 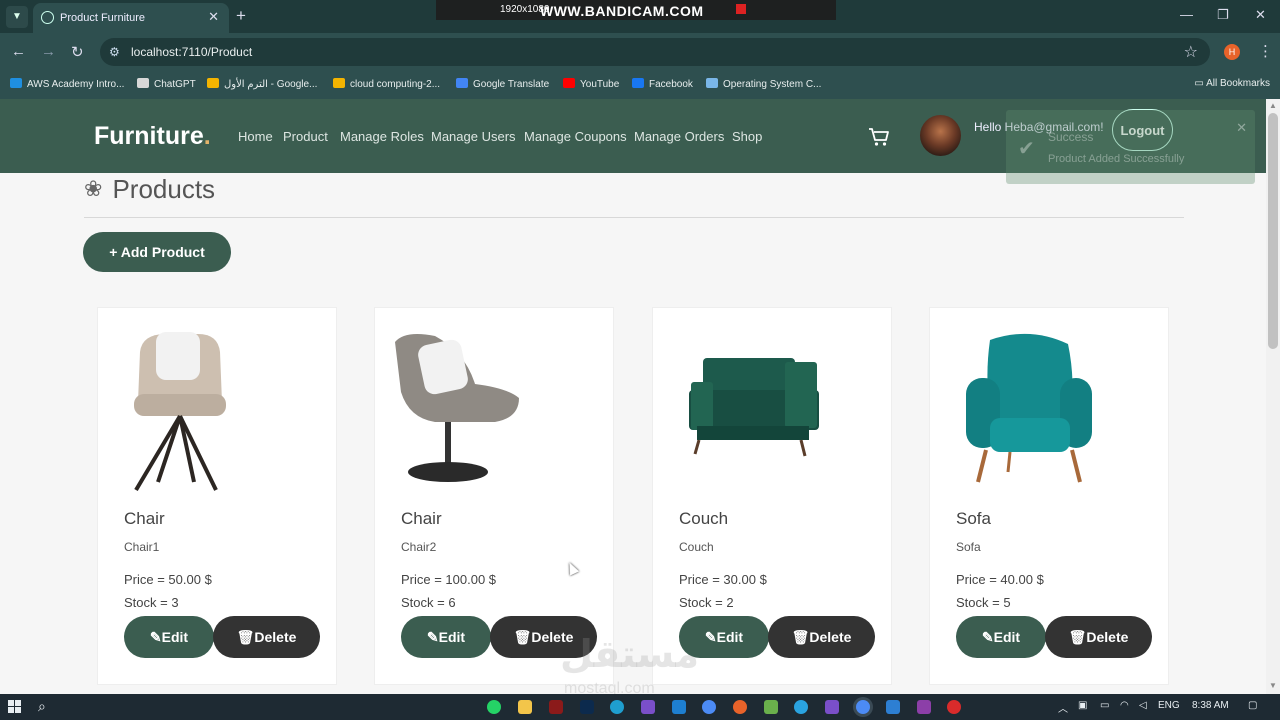 What do you see at coordinates (1191, 52) in the screenshot?
I see `bookmark-star-icon: ☆` at bounding box center [1191, 52].